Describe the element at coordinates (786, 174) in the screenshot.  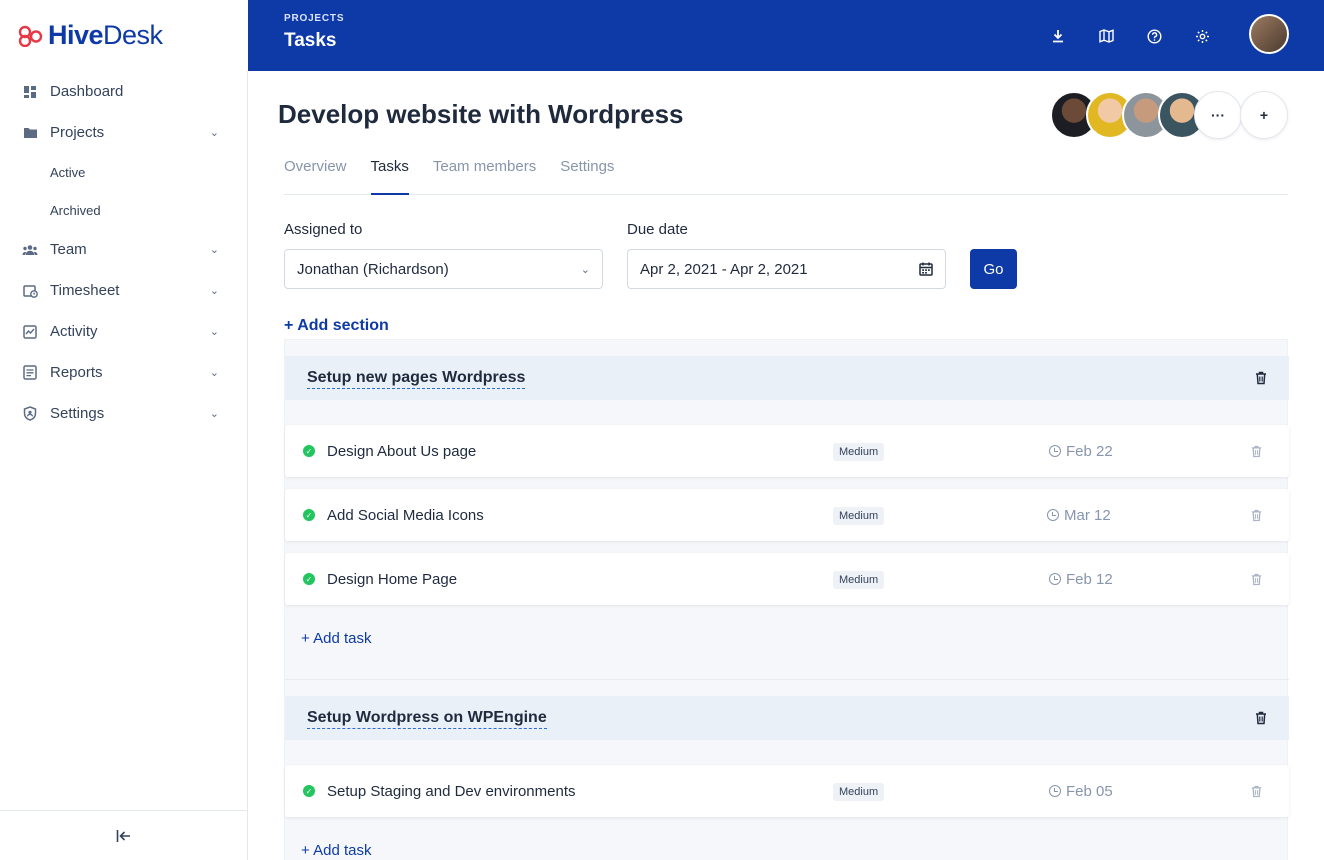
I see `project-tabs: Overview Tasks Team members Settings` at that location.